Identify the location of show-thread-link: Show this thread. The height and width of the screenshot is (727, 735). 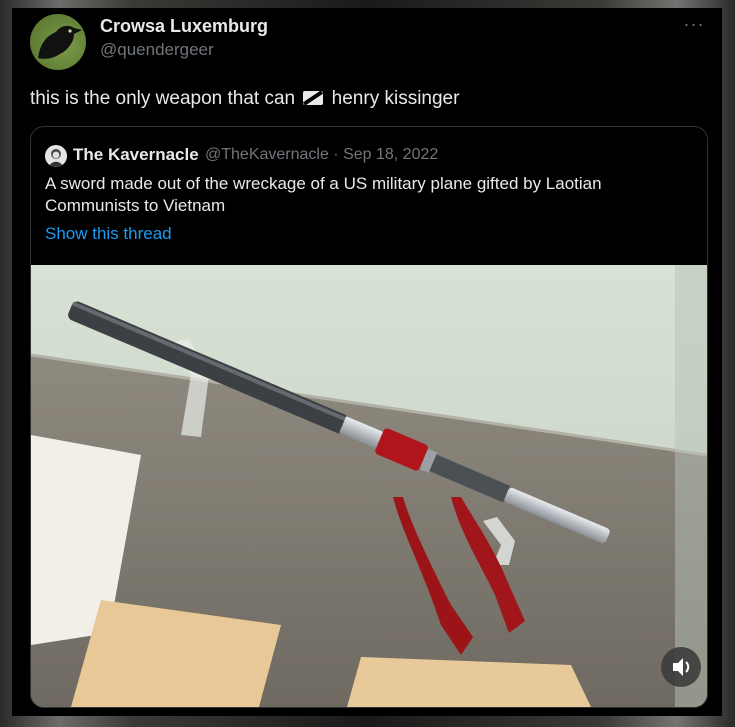
(108, 234).